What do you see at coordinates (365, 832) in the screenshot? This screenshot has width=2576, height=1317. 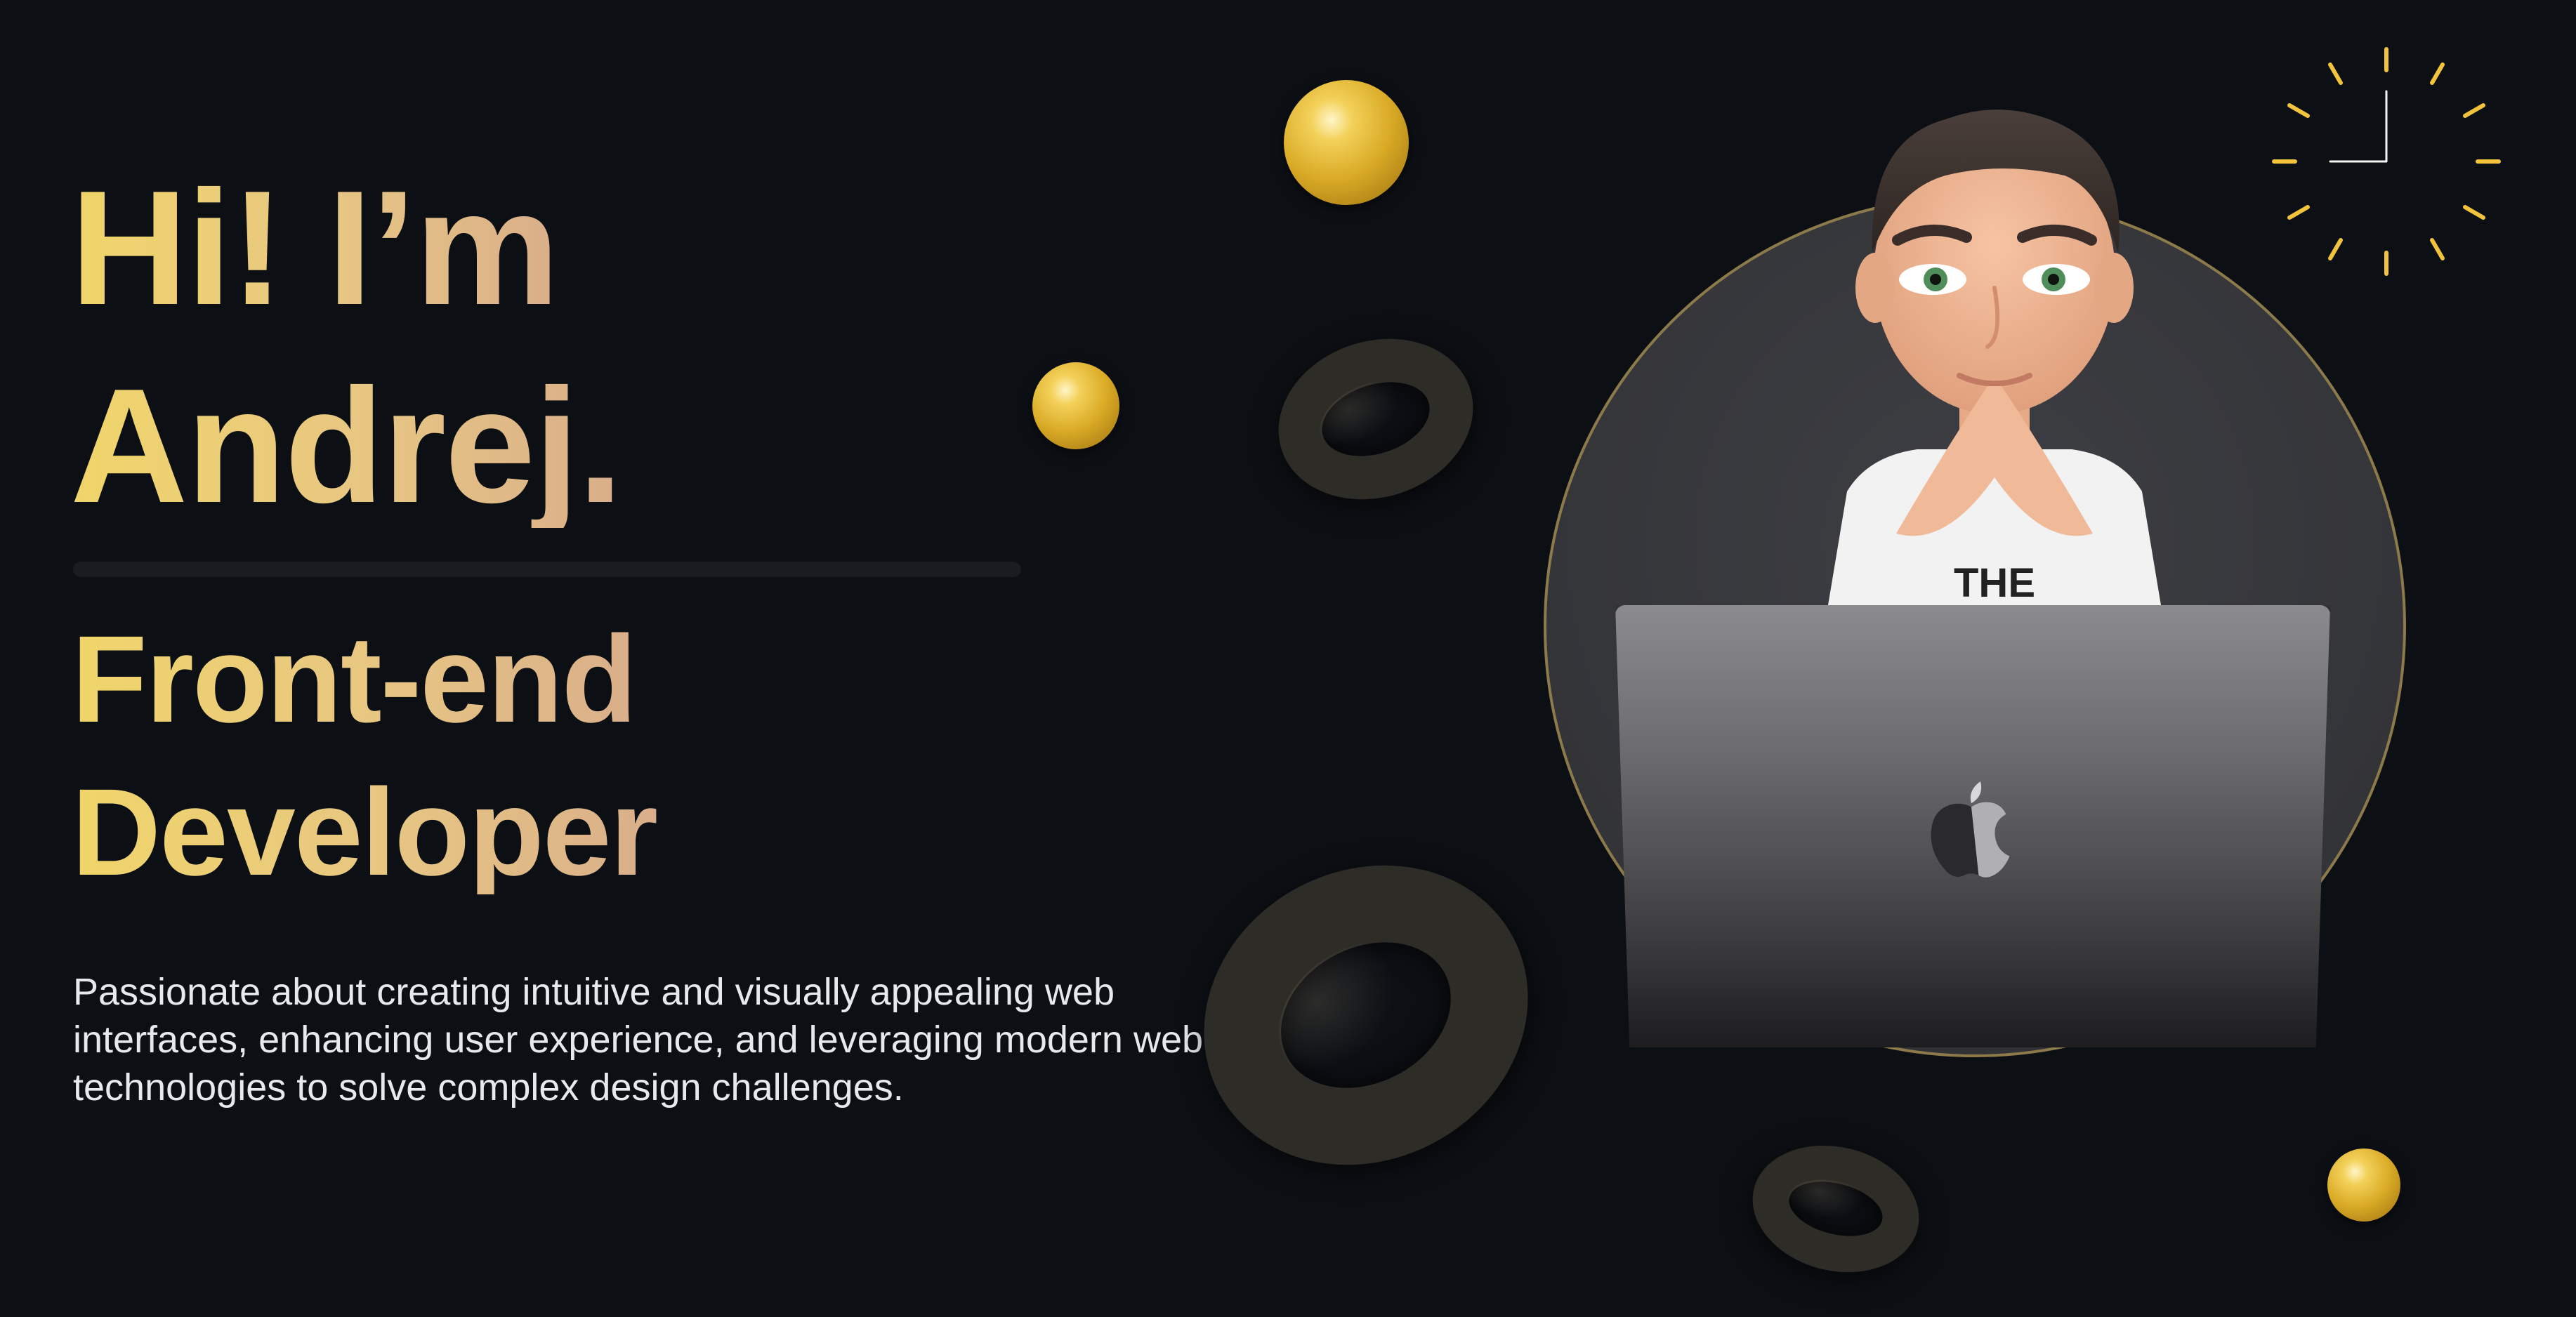 I see `role-line-2: Developer` at bounding box center [365, 832].